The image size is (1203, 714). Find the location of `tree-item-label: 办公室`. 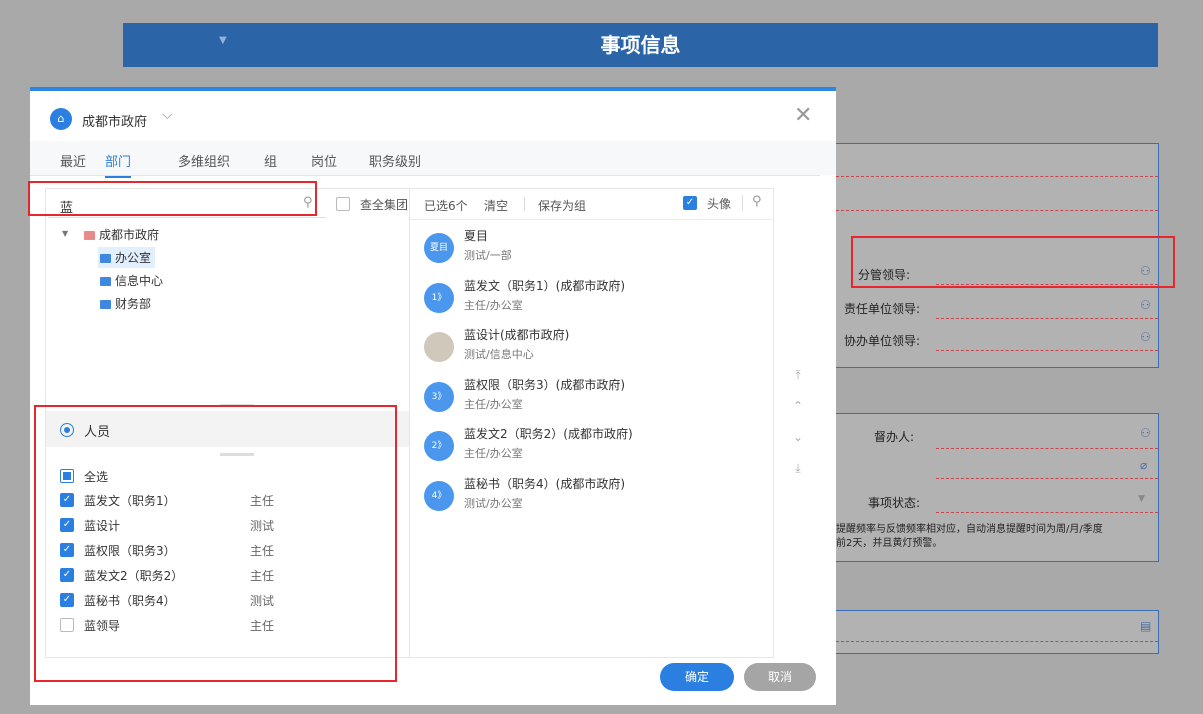

tree-item-label: 办公室 is located at coordinates (133, 258).